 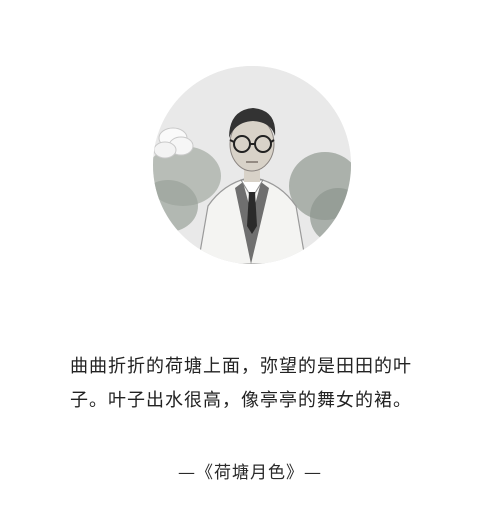 What do you see at coordinates (255, 384) in the screenshot?
I see `quote-text: 曲曲折折的荷塘上面，弥望的是田田的叶 子。叶子出水很高，像亭亭的舞女的裙。` at bounding box center [255, 384].